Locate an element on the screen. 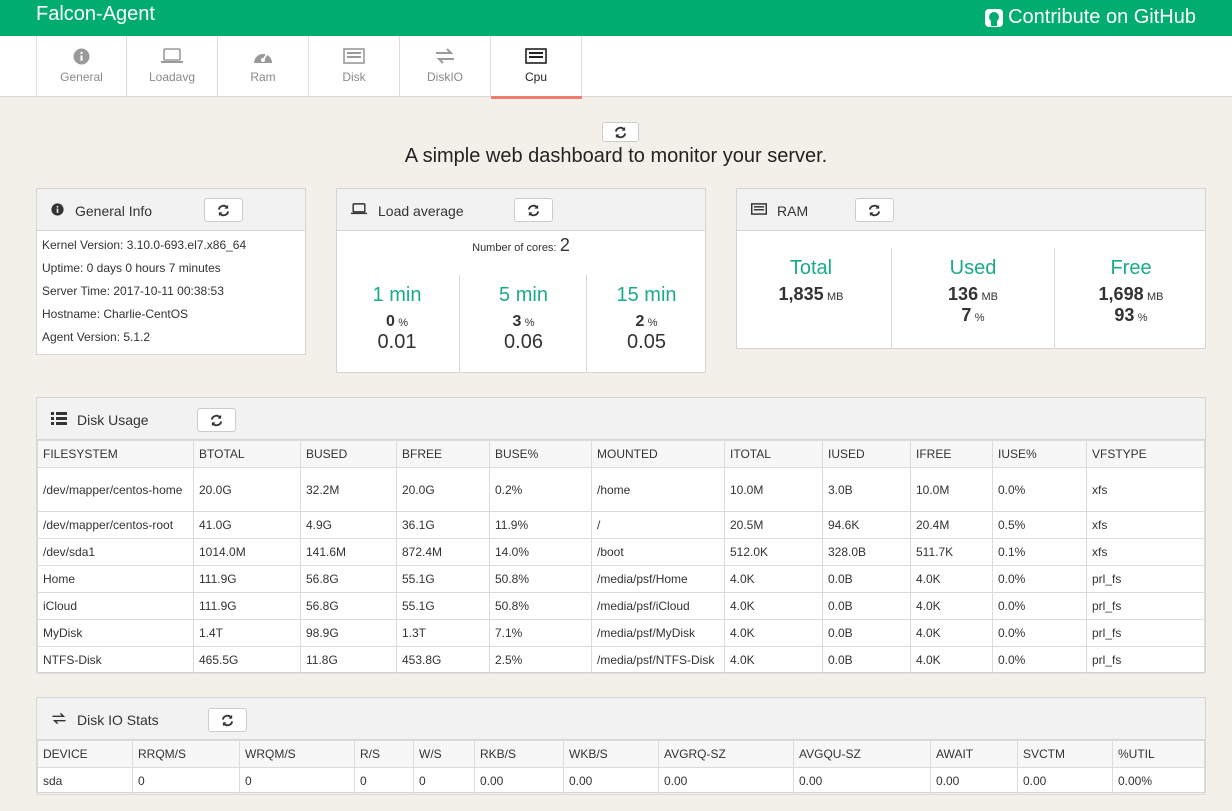 The image size is (1232, 811). tab-cpu: Cpu is located at coordinates (536, 67).